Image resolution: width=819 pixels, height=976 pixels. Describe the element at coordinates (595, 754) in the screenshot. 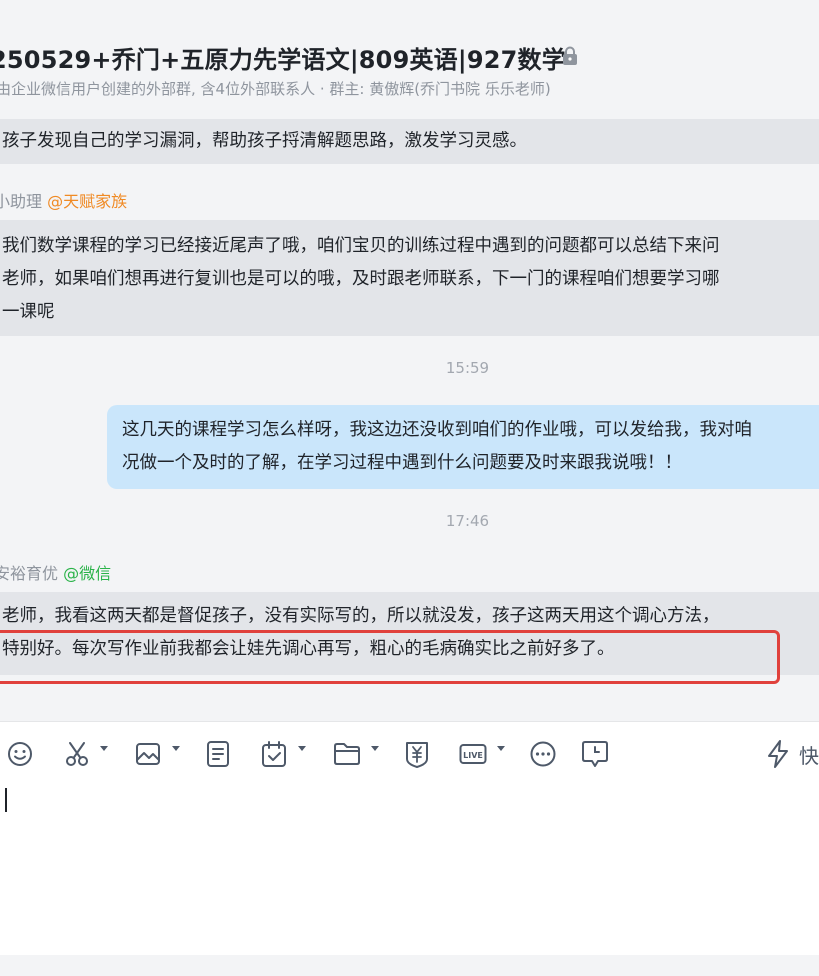

I see `schedule-message-icon` at that location.